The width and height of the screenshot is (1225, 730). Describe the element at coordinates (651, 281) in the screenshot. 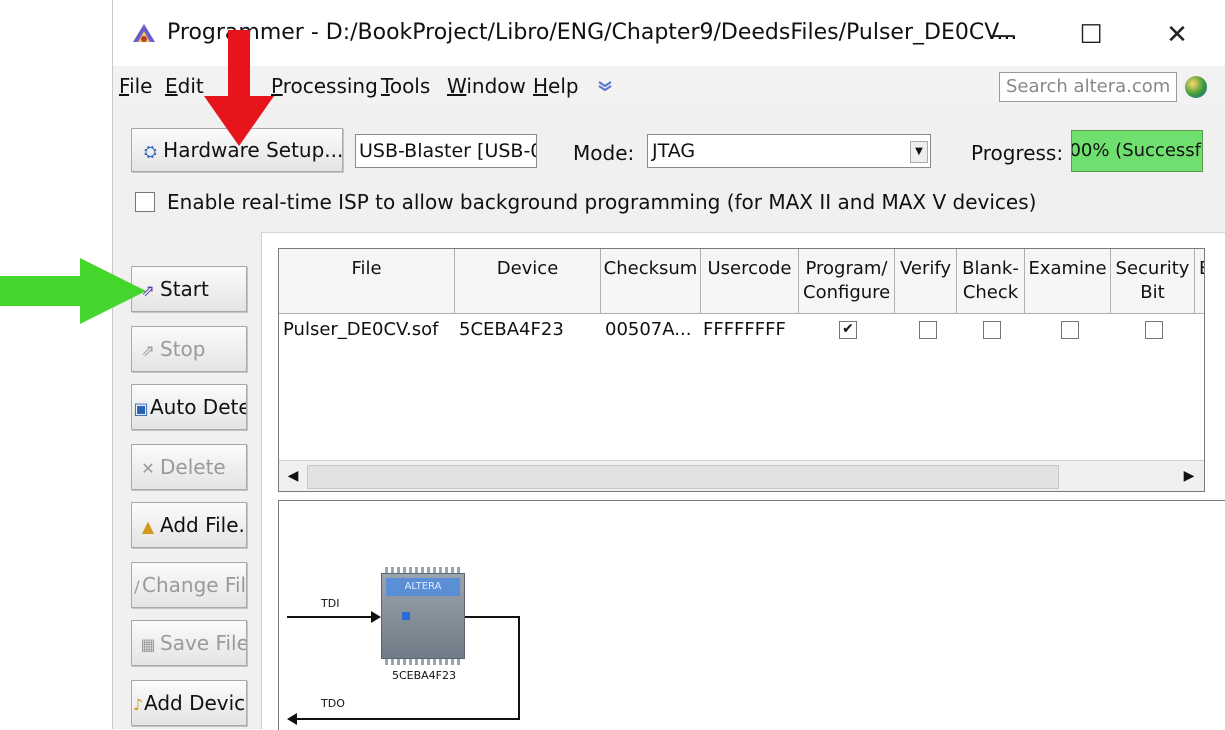

I see `col-checksum: Checksum` at that location.